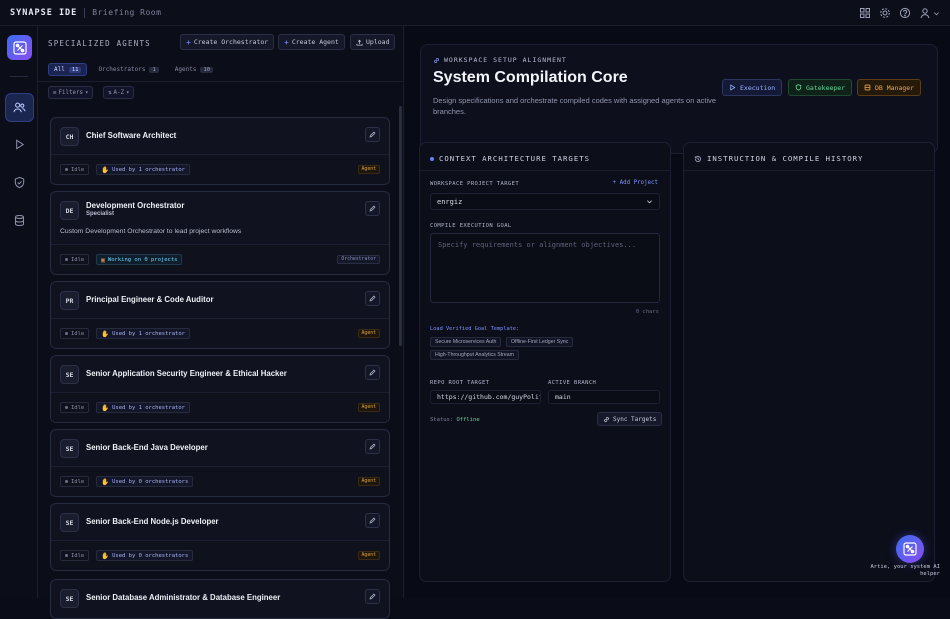 Image resolution: width=950 pixels, height=619 pixels. What do you see at coordinates (475, 355) in the screenshot?
I see `template-chip: High-Throughput Analytics Stream` at bounding box center [475, 355].